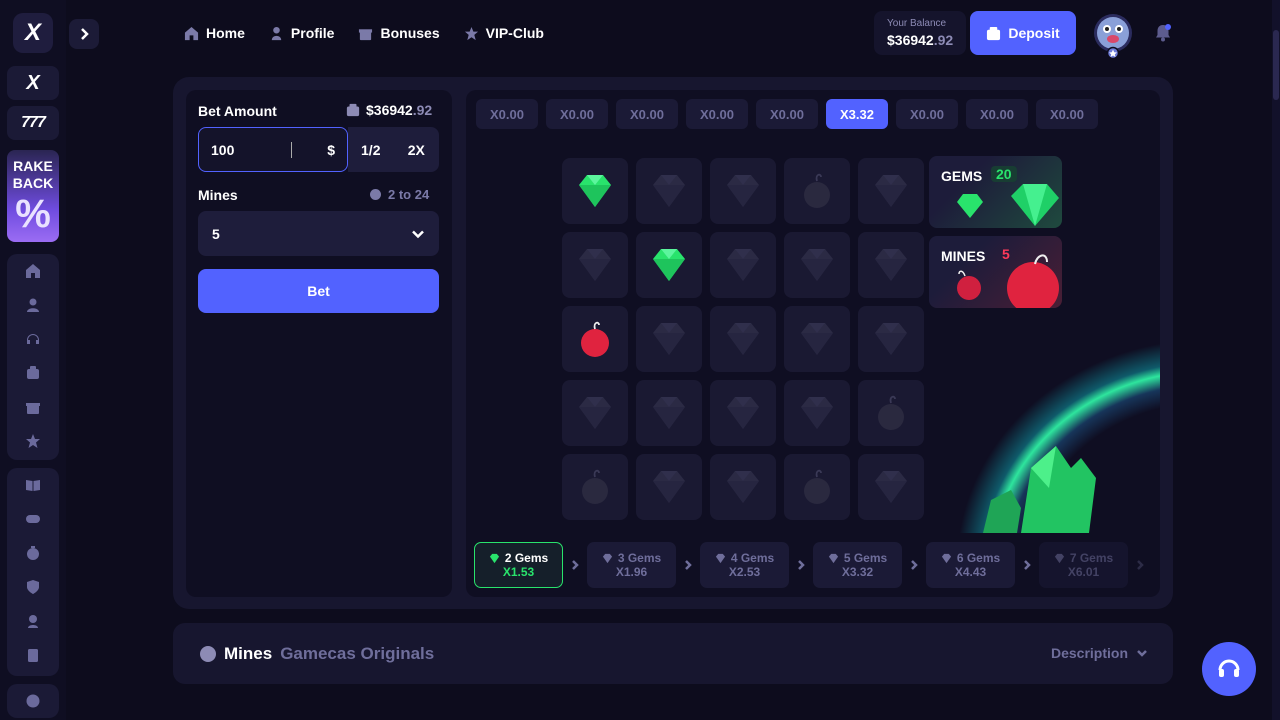 Image resolution: width=1280 pixels, height=720 pixels. I want to click on star-icon, so click(33, 441).